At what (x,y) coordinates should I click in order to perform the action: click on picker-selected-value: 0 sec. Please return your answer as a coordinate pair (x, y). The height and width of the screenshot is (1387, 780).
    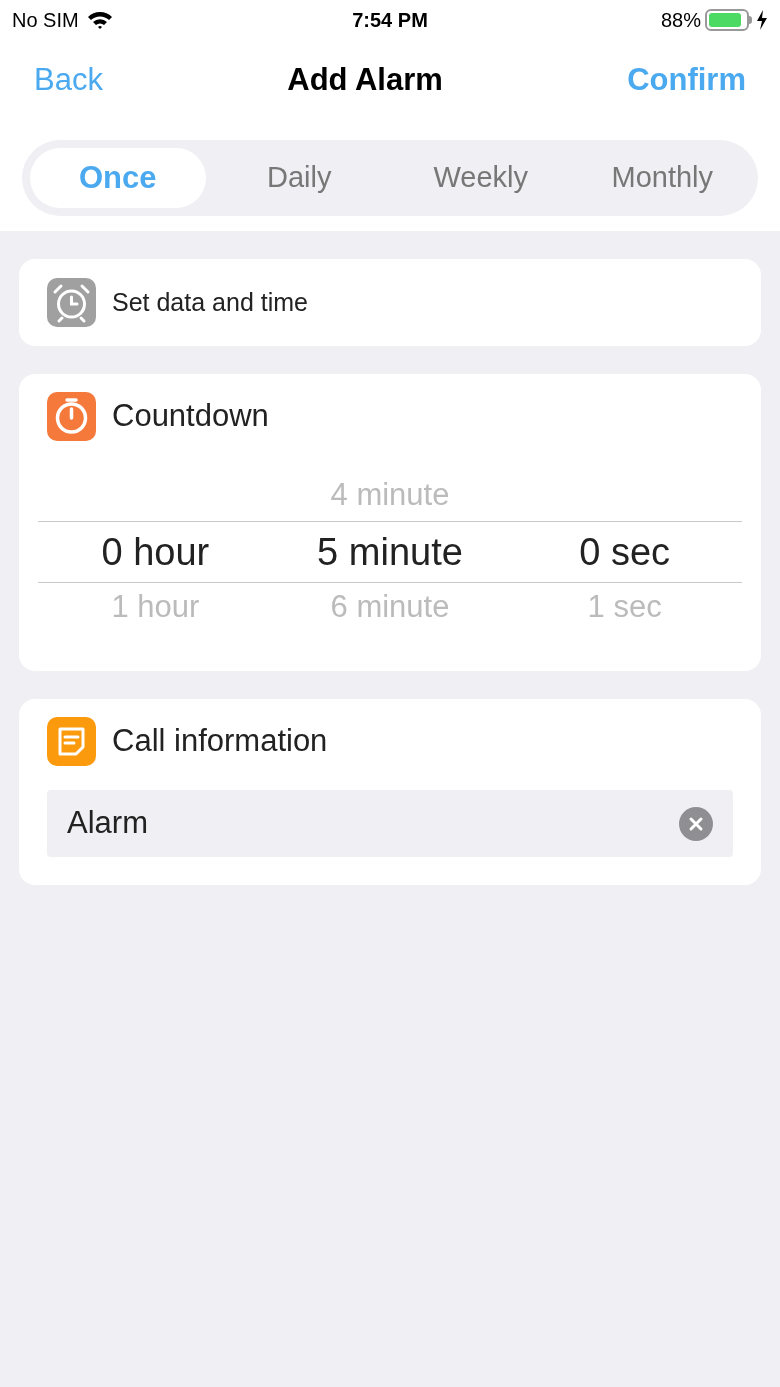
    Looking at the image, I should click on (625, 552).